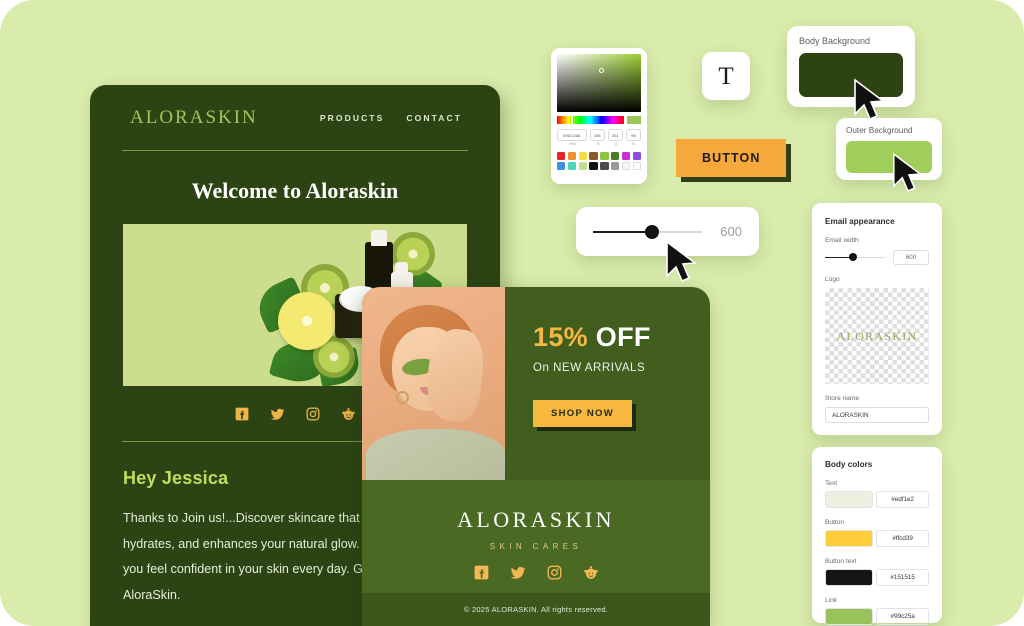 This screenshot has height=626, width=1024. I want to click on body-background-swatch, so click(851, 75).